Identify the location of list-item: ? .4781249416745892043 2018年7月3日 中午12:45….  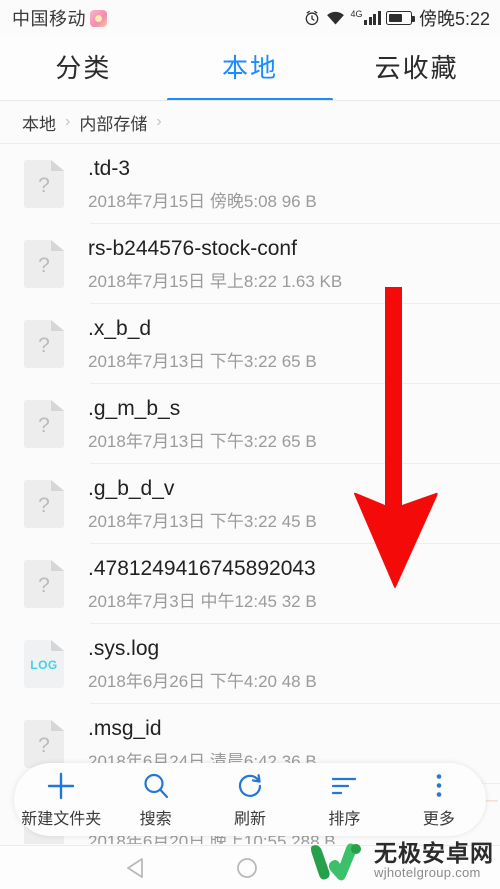
(250, 584).